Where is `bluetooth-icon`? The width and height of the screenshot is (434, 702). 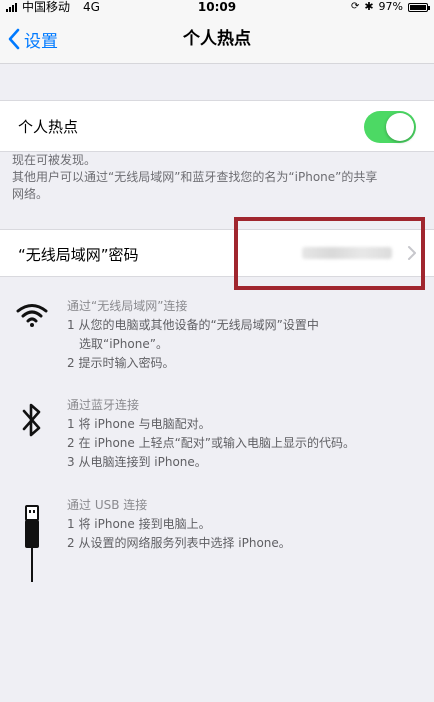
bluetooth-icon is located at coordinates (31, 420).